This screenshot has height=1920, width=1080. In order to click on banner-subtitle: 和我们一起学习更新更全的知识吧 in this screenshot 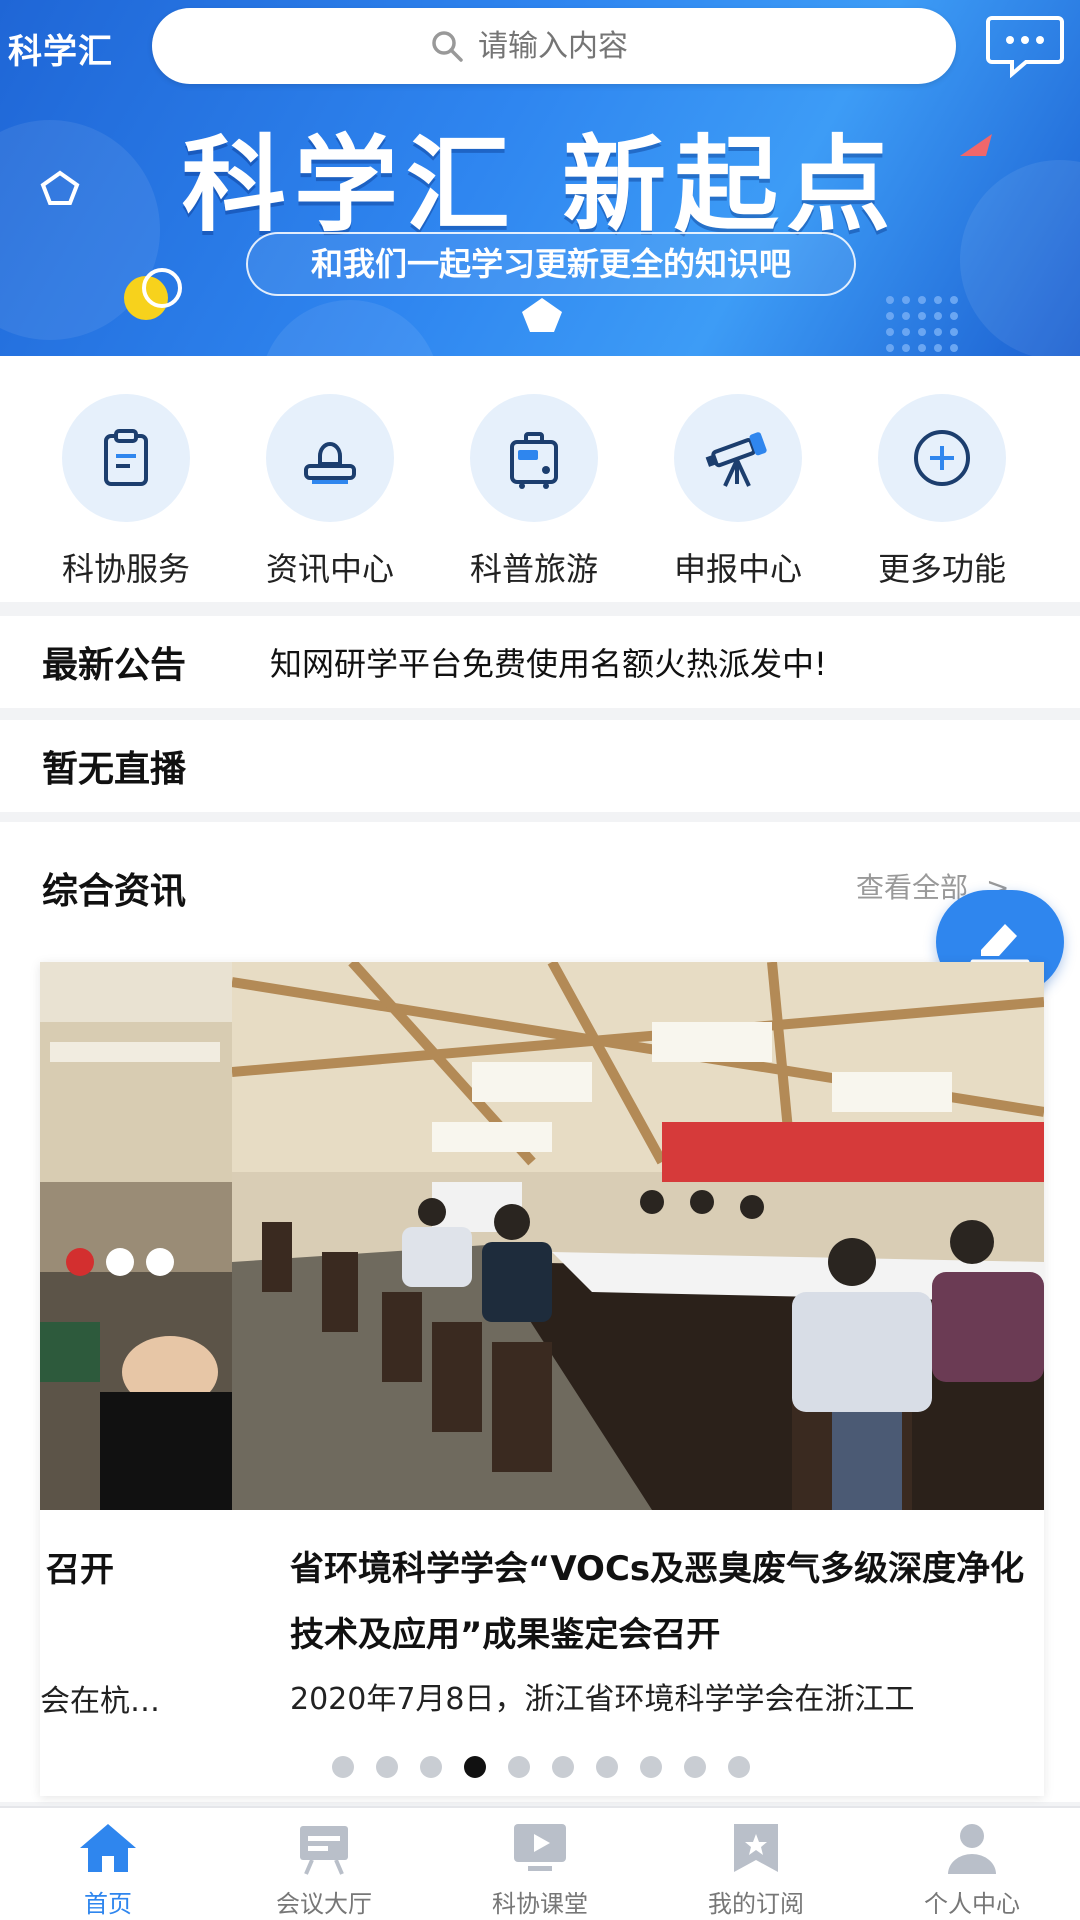, I will do `click(551, 264)`.